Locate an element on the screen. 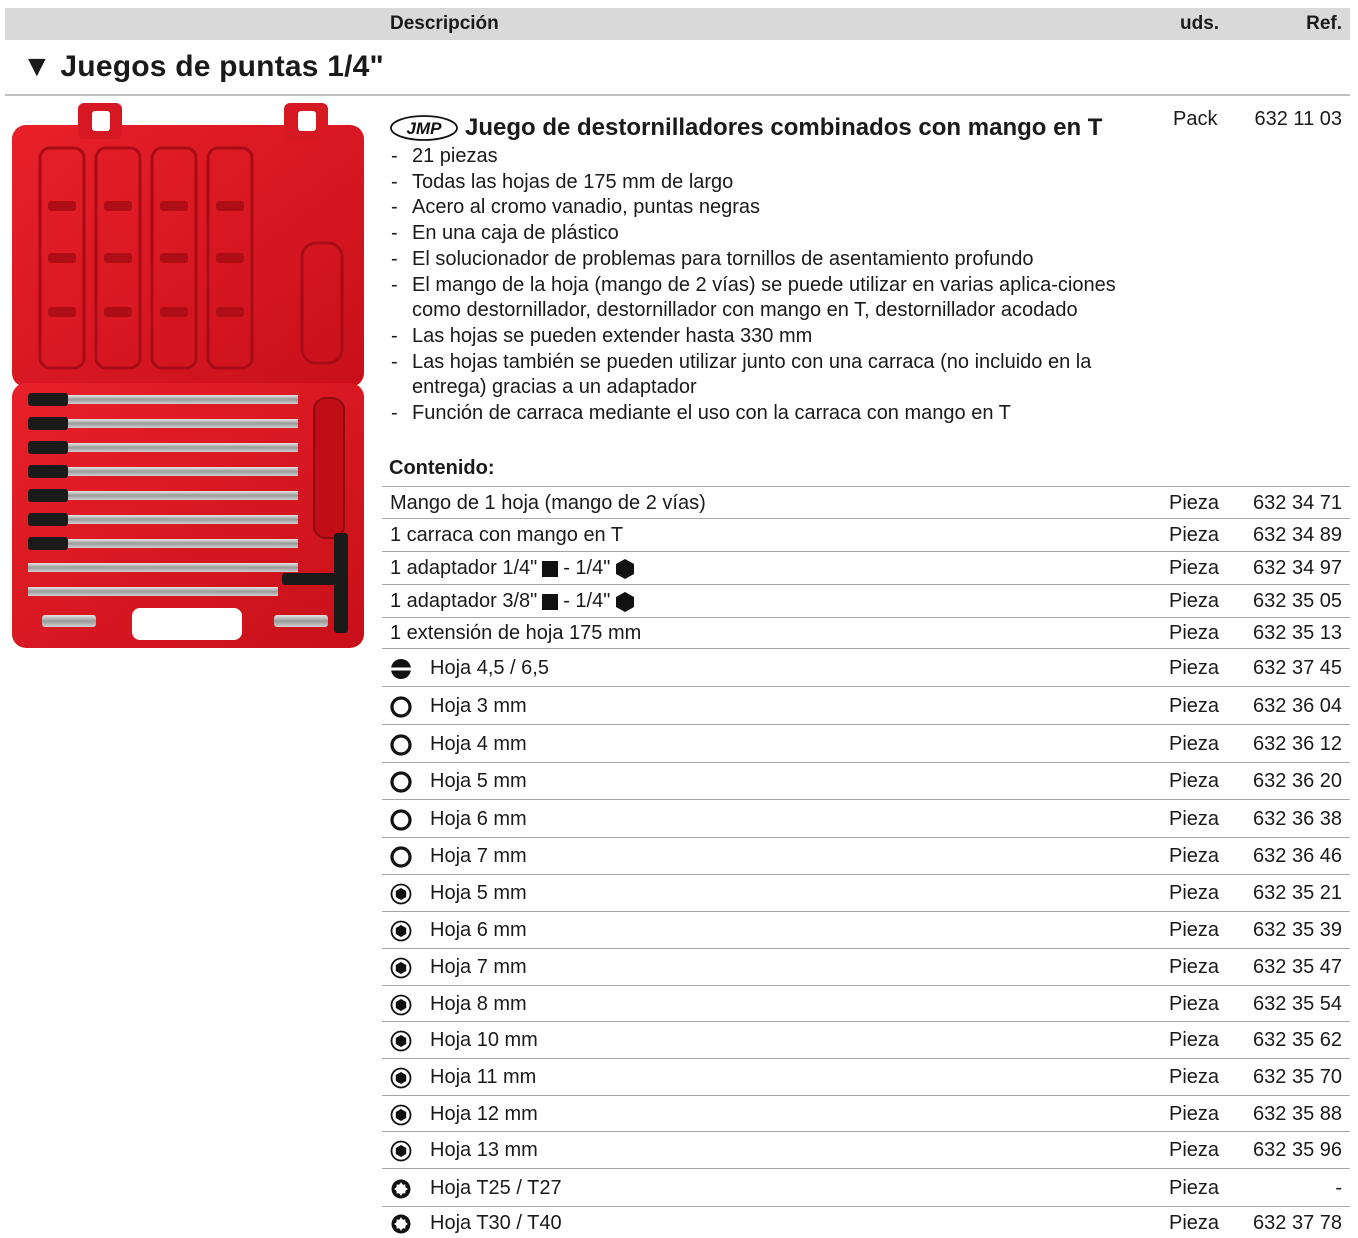 The image size is (1358, 1238). row-description: Hoja 10 mm is located at coordinates (464, 1040).